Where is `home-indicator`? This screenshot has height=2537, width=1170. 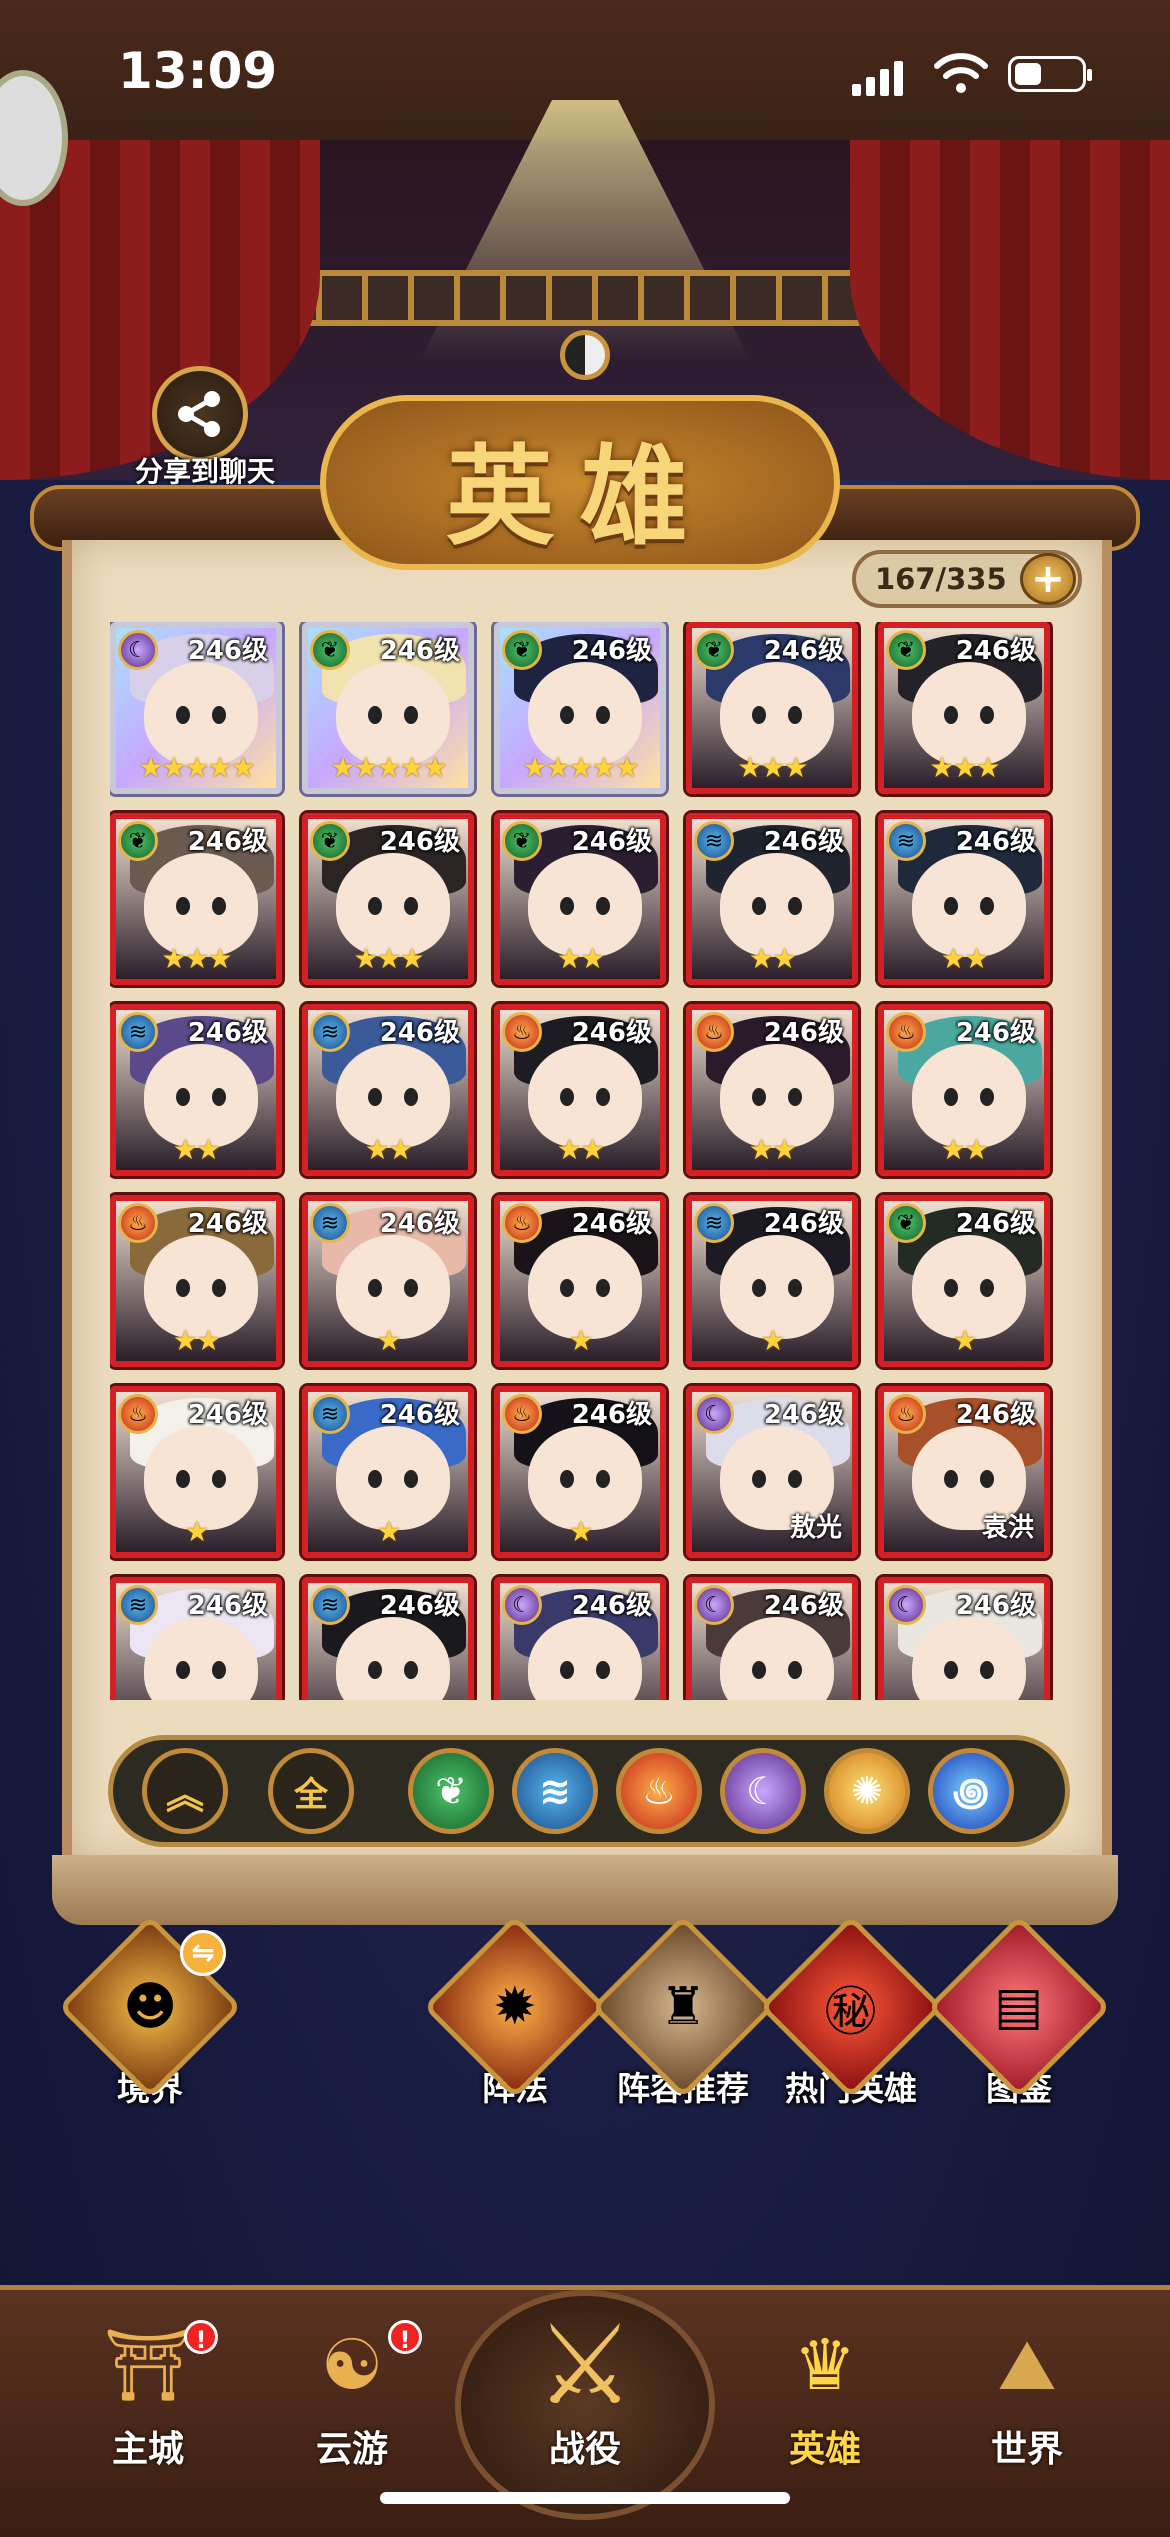
home-indicator is located at coordinates (585, 2498).